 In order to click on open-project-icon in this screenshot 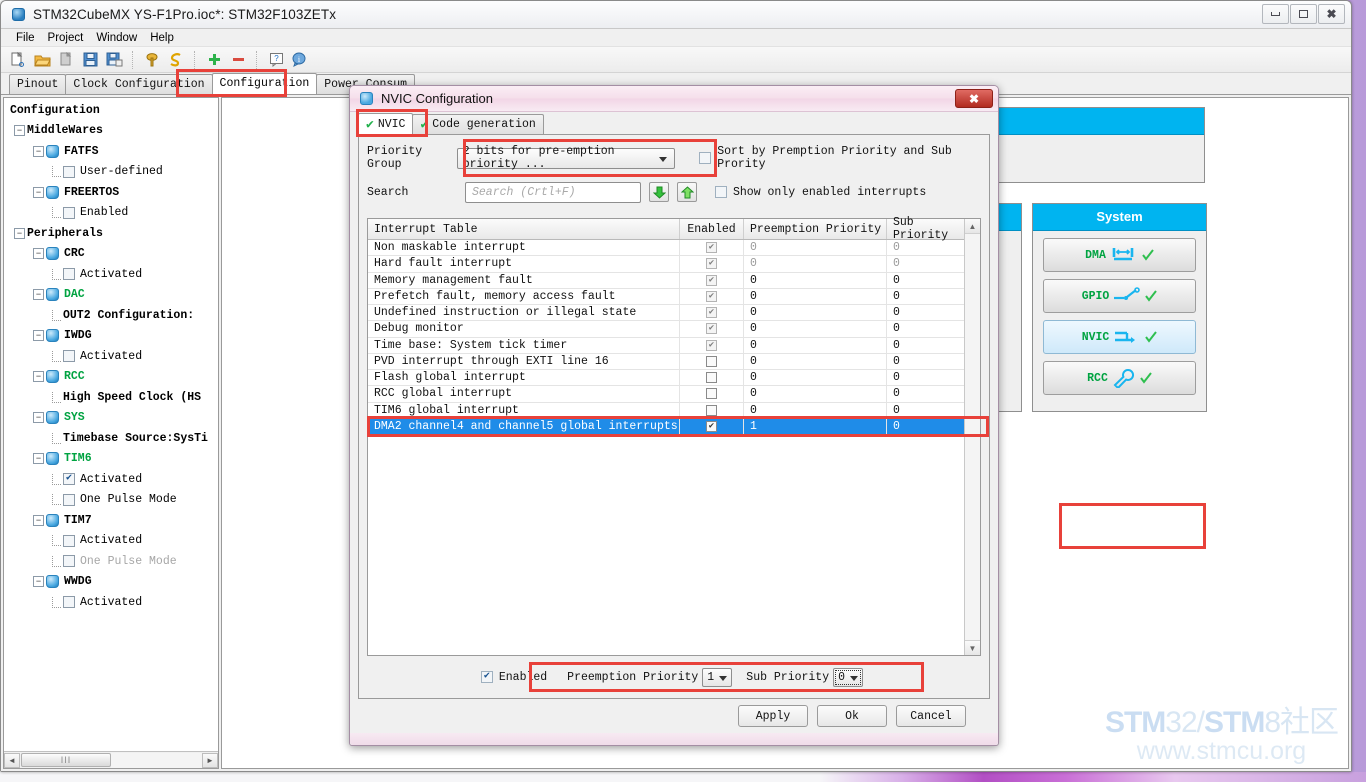, I will do `click(42, 60)`.